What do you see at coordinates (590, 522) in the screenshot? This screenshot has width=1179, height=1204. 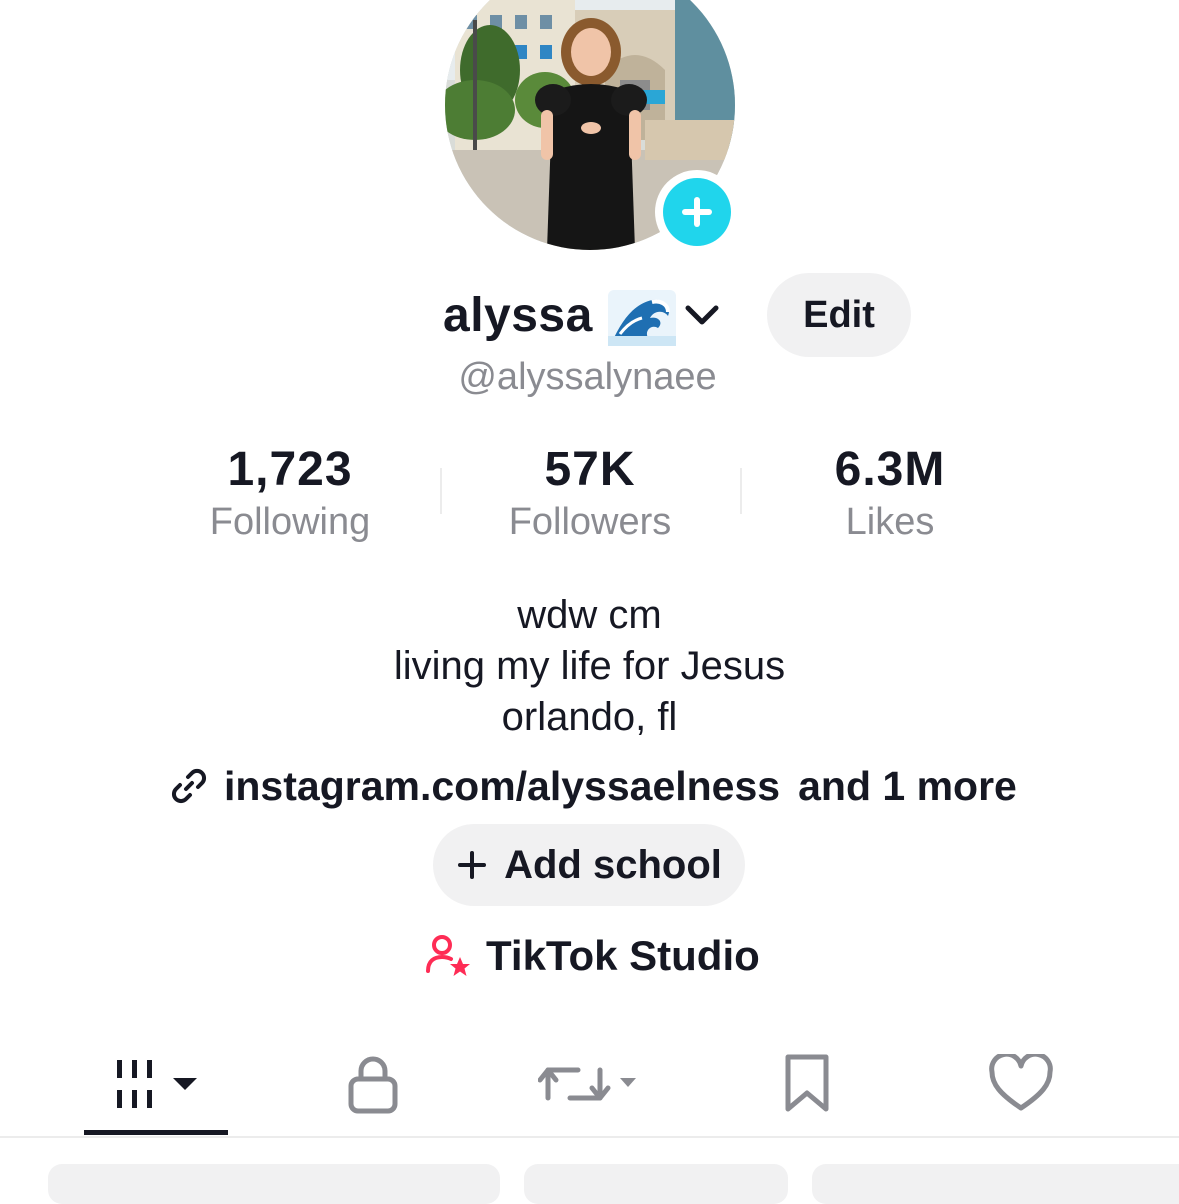 I see `stat-label: Followers` at bounding box center [590, 522].